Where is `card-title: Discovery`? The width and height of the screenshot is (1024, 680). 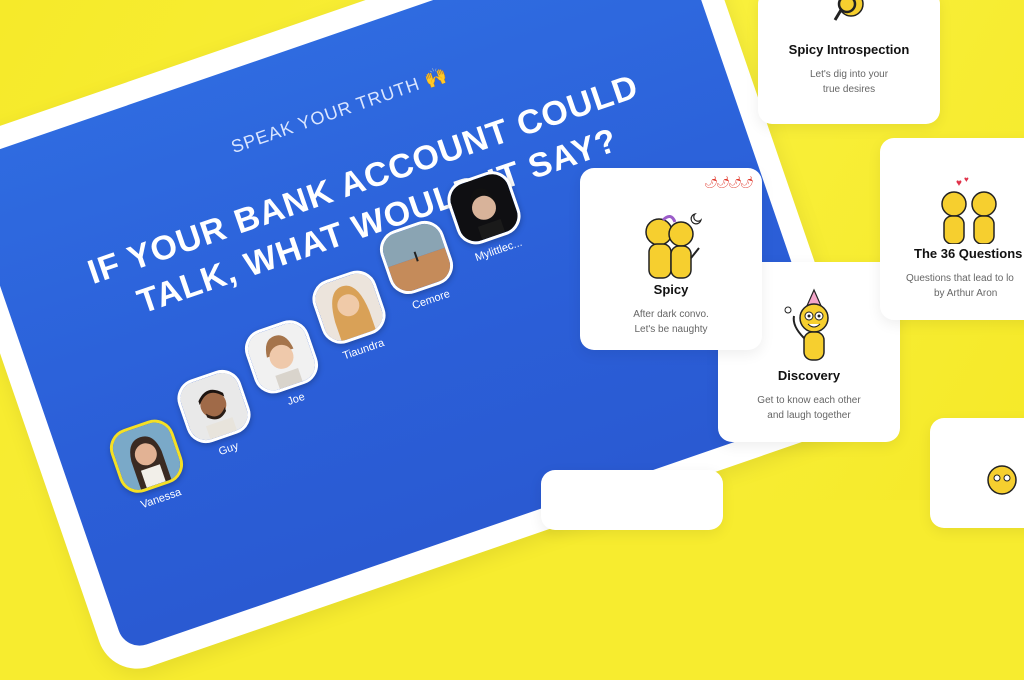
card-title: Discovery is located at coordinates (809, 375).